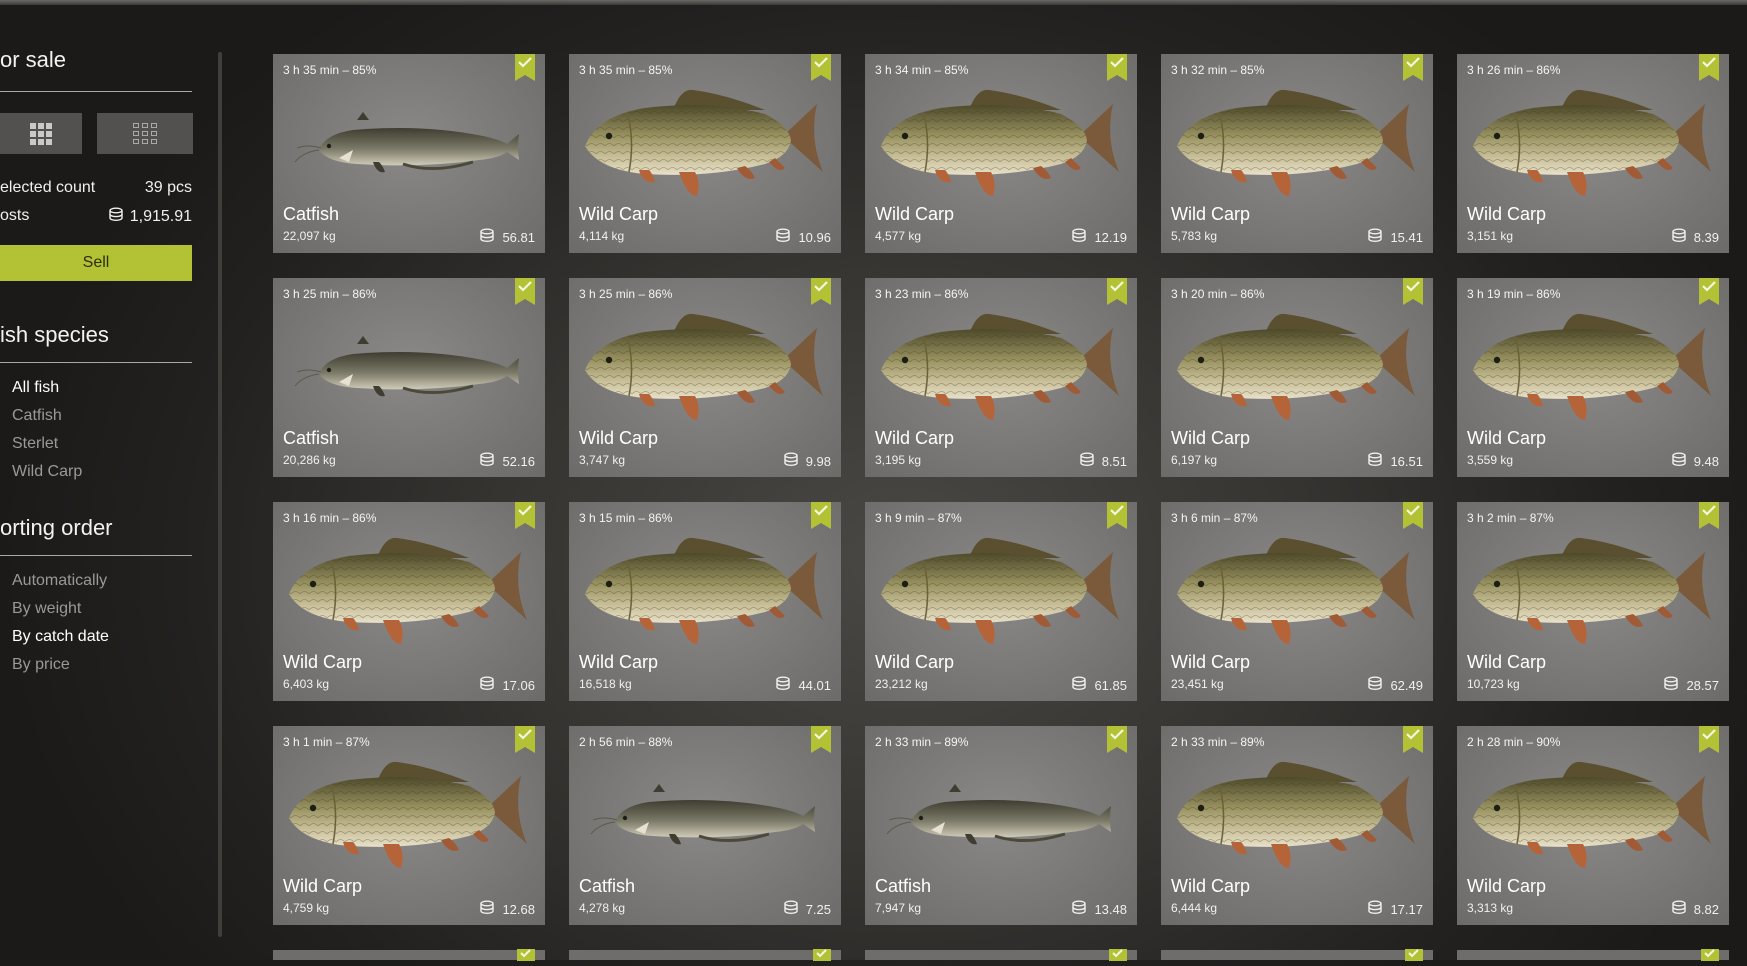 The width and height of the screenshot is (1747, 966). Describe the element at coordinates (59, 581) in the screenshot. I see `sort-option-automatically: Automatically` at that location.